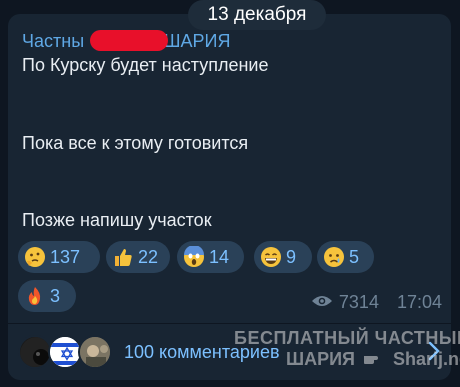 Image resolution: width=460 pixels, height=387 pixels. I want to click on reaction-chip-screaming: 14, so click(210, 257).